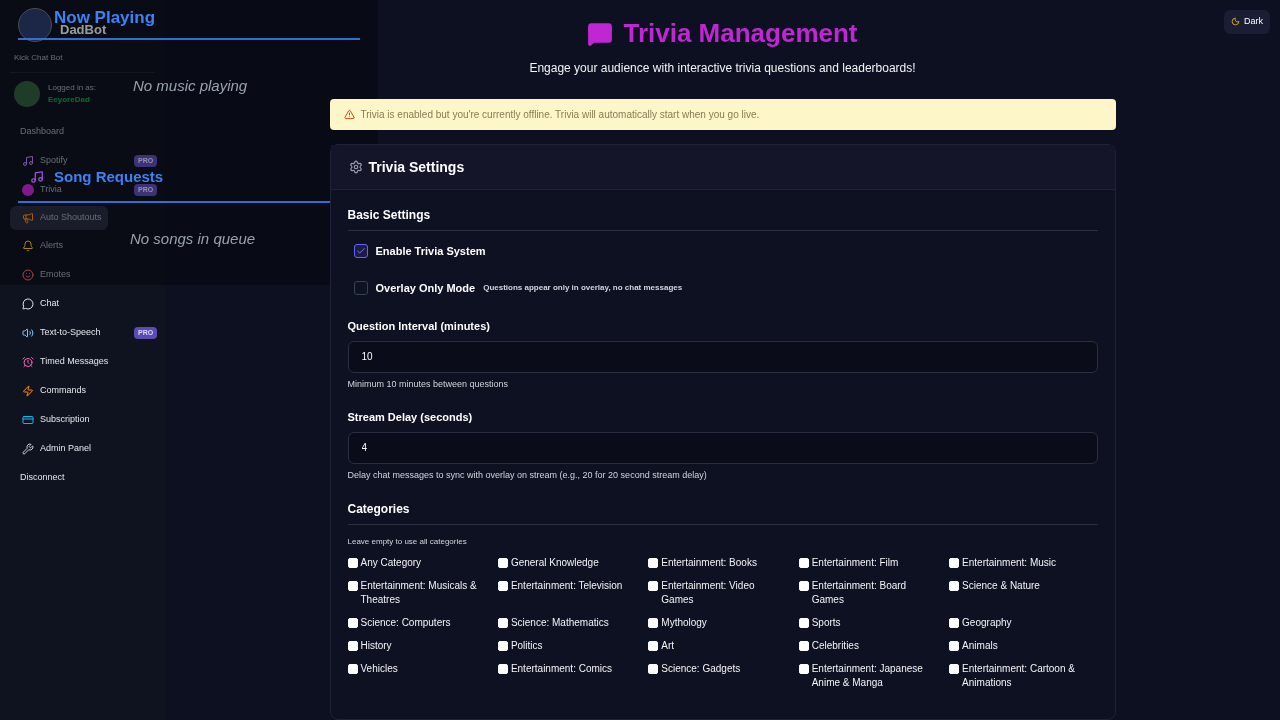  I want to click on bot-avatar, so click(35, 25).